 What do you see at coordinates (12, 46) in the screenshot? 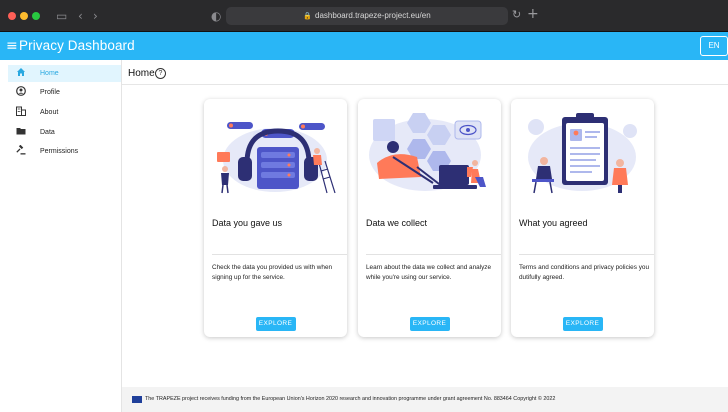
I see `menu-icon: ≡` at bounding box center [12, 46].